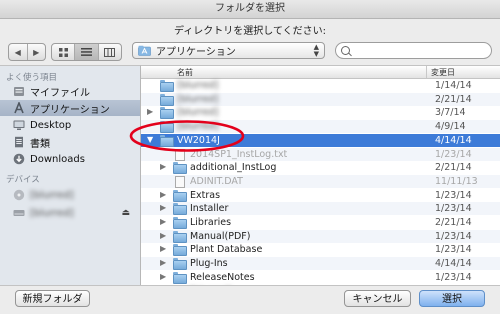 The image size is (500, 314). What do you see at coordinates (125, 213) in the screenshot?
I see `eject-icon: ⏏` at bounding box center [125, 213].